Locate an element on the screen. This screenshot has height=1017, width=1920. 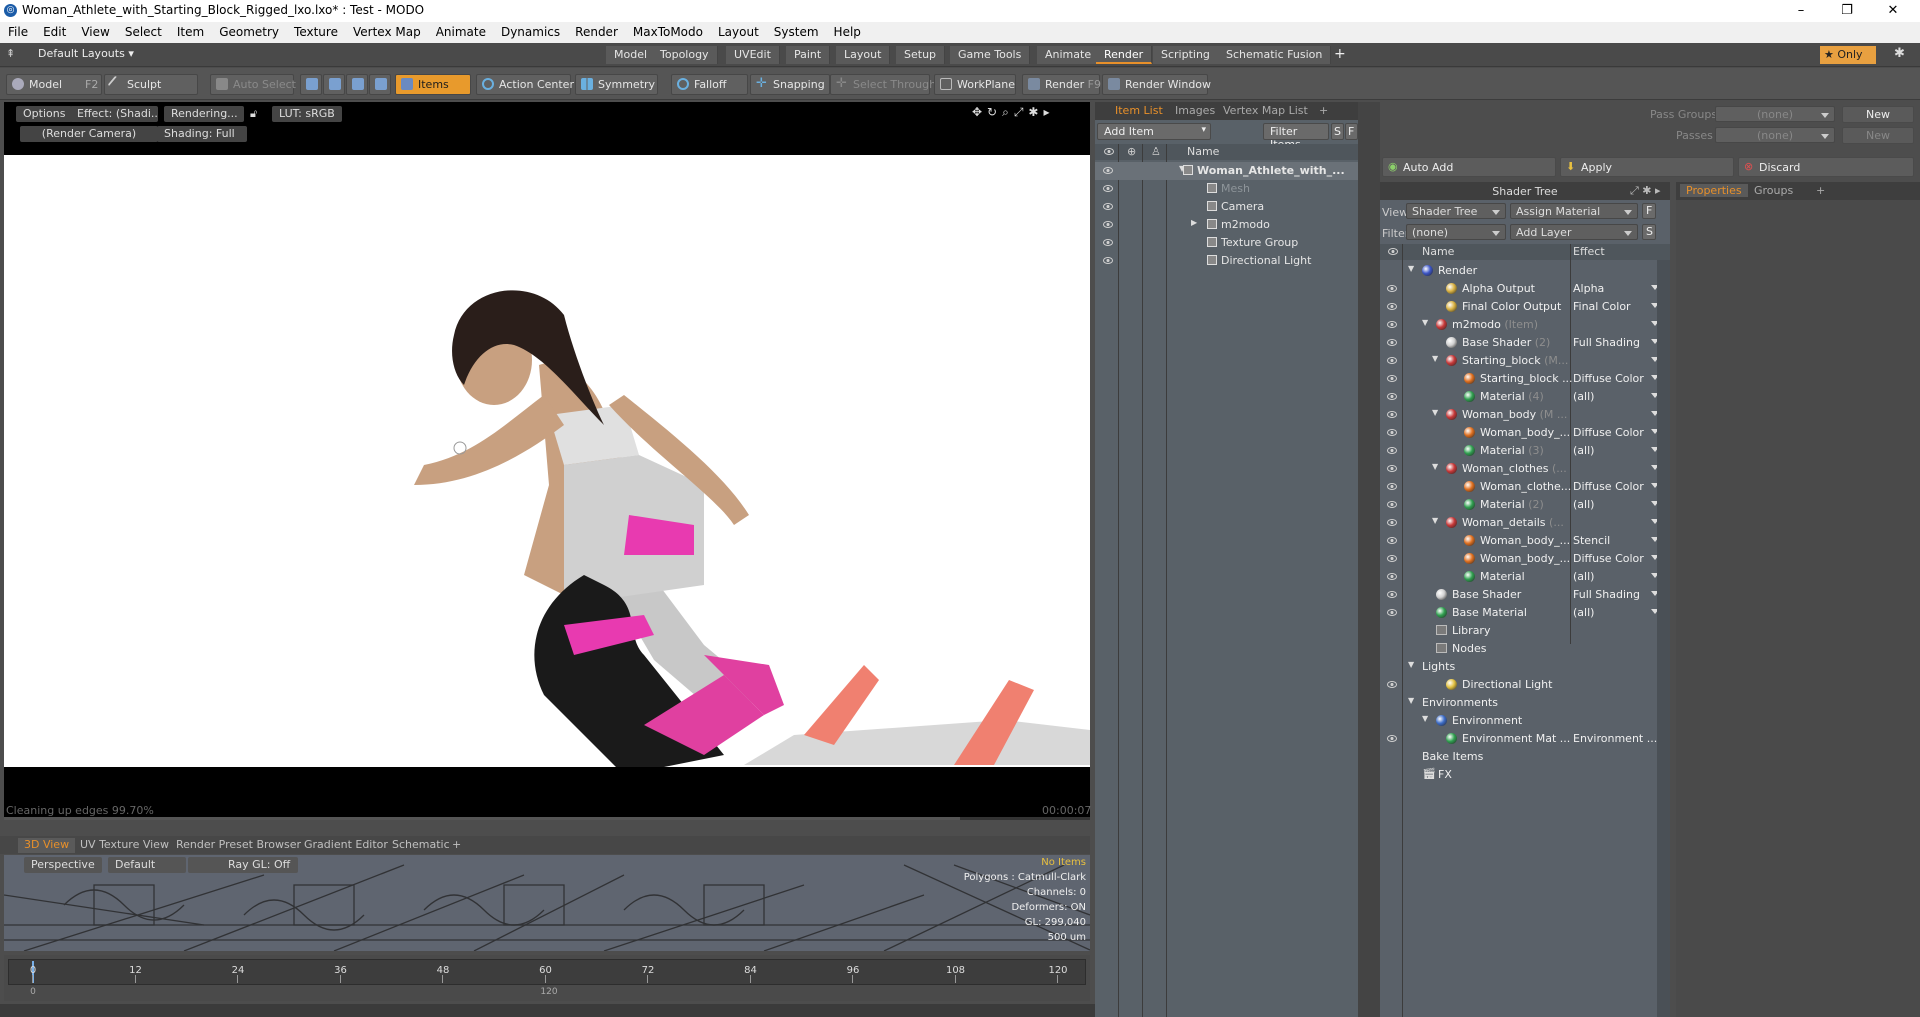
menu-maxtomodo: MaxToModo is located at coordinates (667, 30).